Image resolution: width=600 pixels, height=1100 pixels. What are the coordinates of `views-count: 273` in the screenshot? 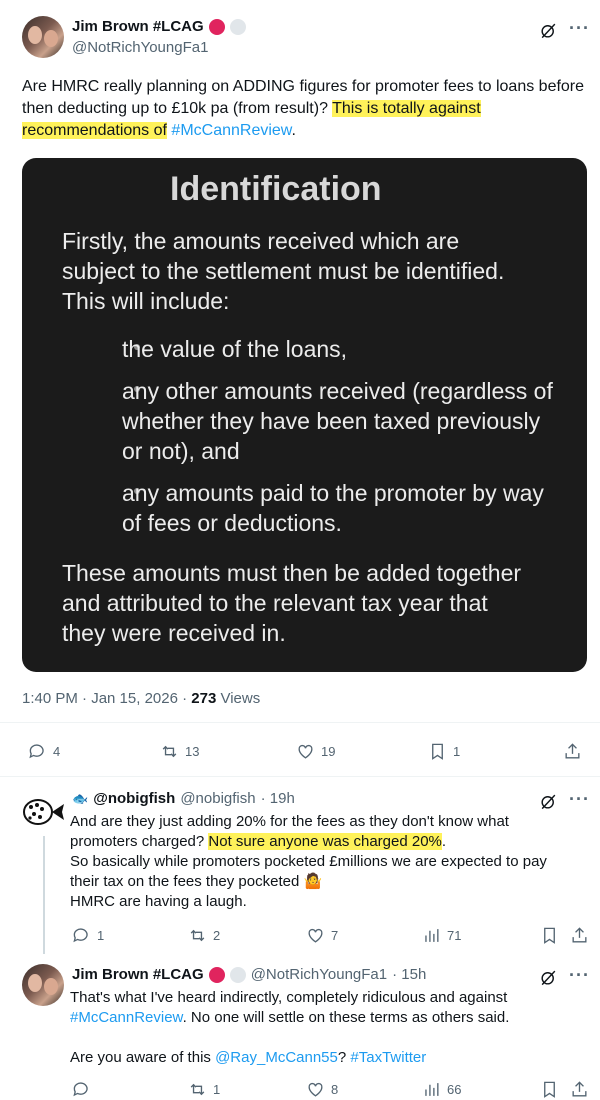 It's located at (204, 698).